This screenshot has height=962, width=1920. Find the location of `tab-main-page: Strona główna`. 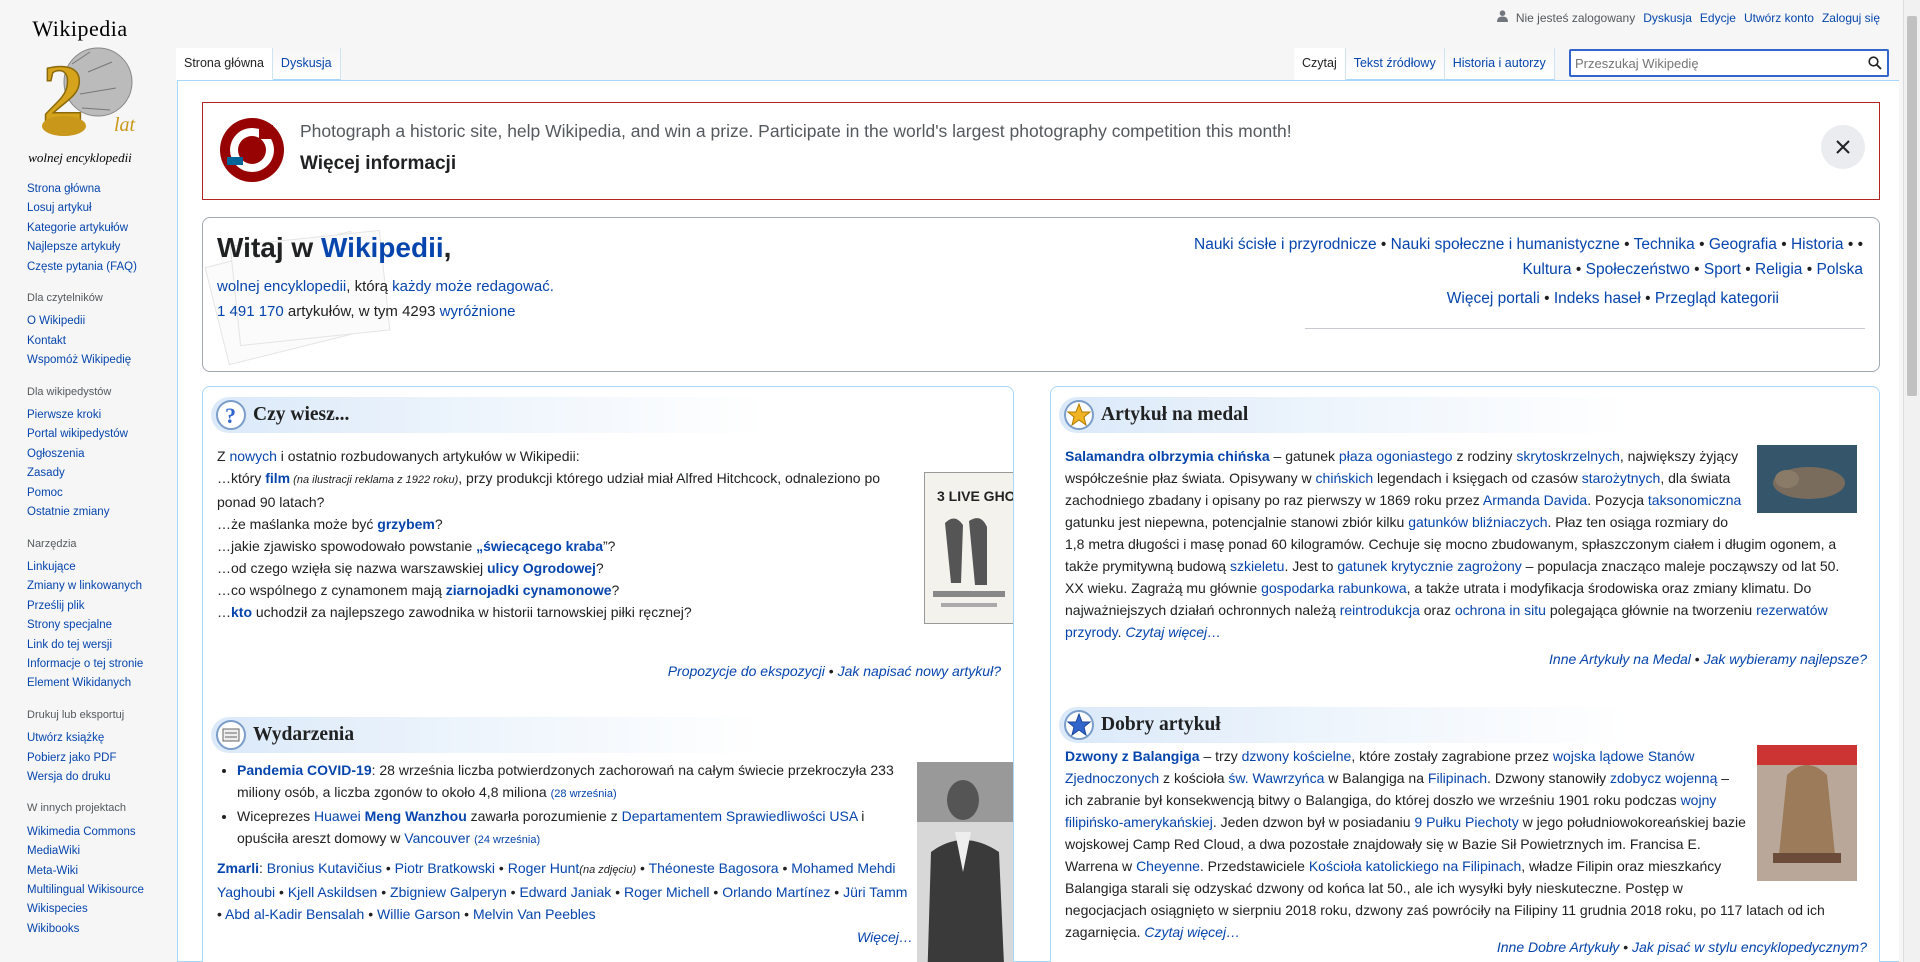

tab-main-page: Strona główna is located at coordinates (224, 64).